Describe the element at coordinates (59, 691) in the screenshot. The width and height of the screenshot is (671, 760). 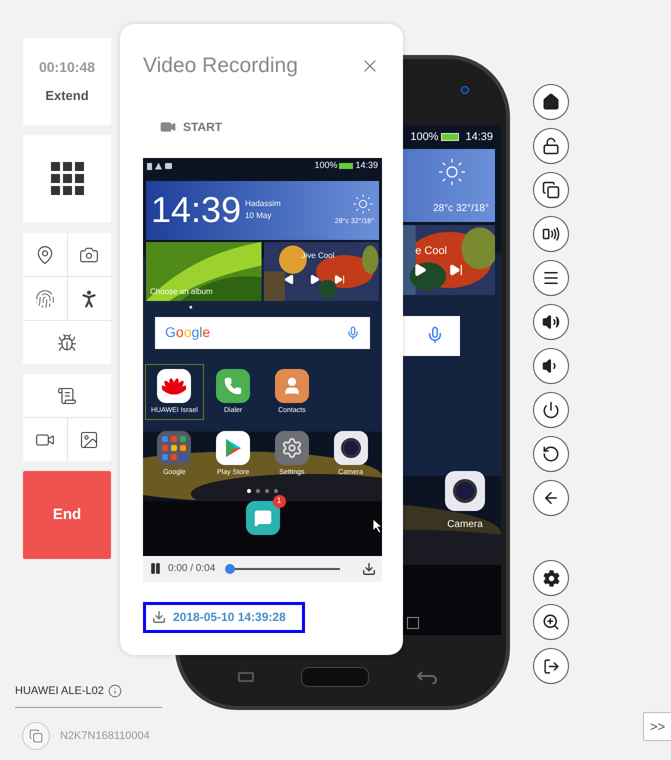
I see `device-model: HUAWEI ALE-L02` at that location.